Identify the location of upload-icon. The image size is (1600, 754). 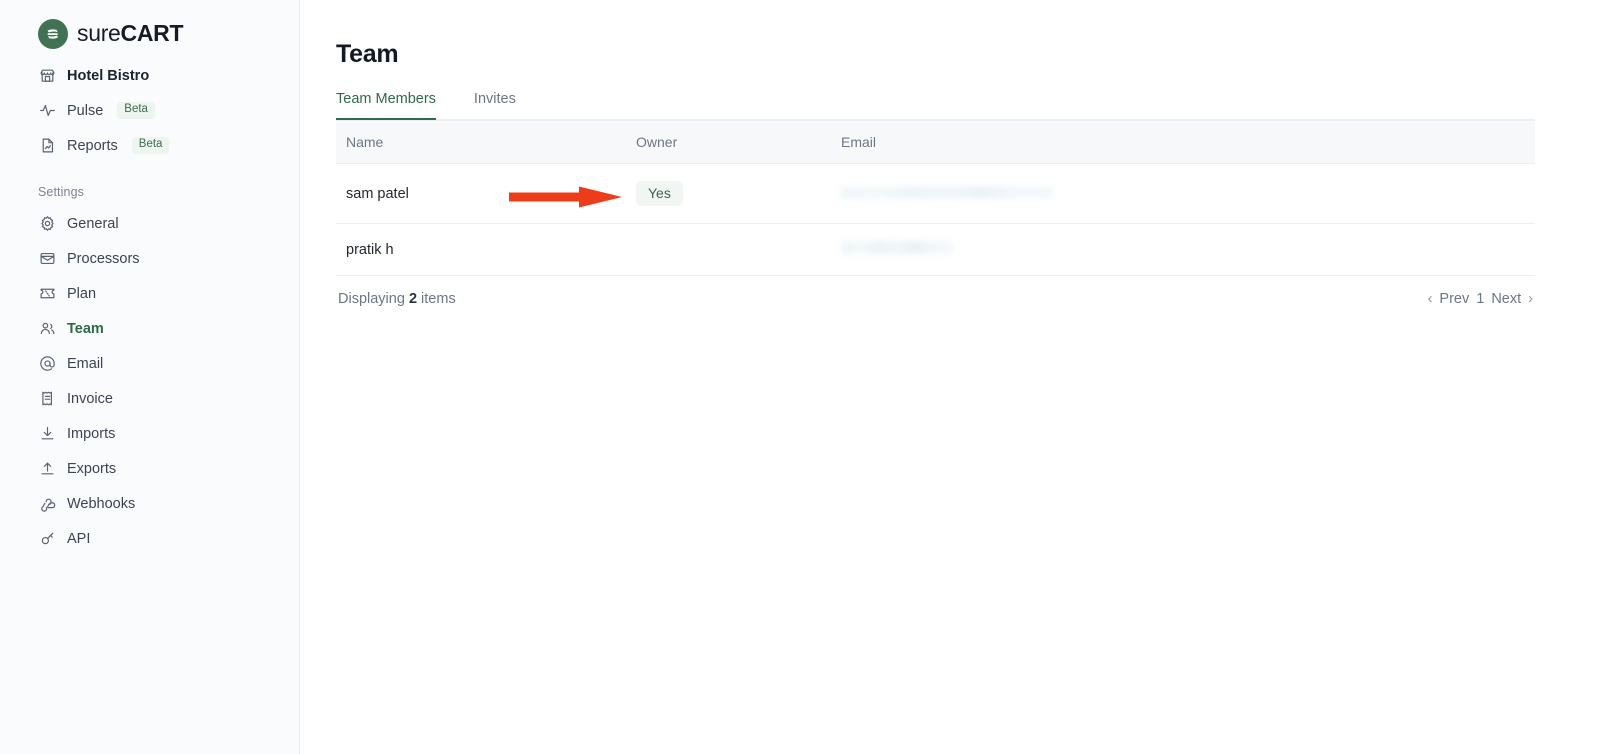
(47, 469).